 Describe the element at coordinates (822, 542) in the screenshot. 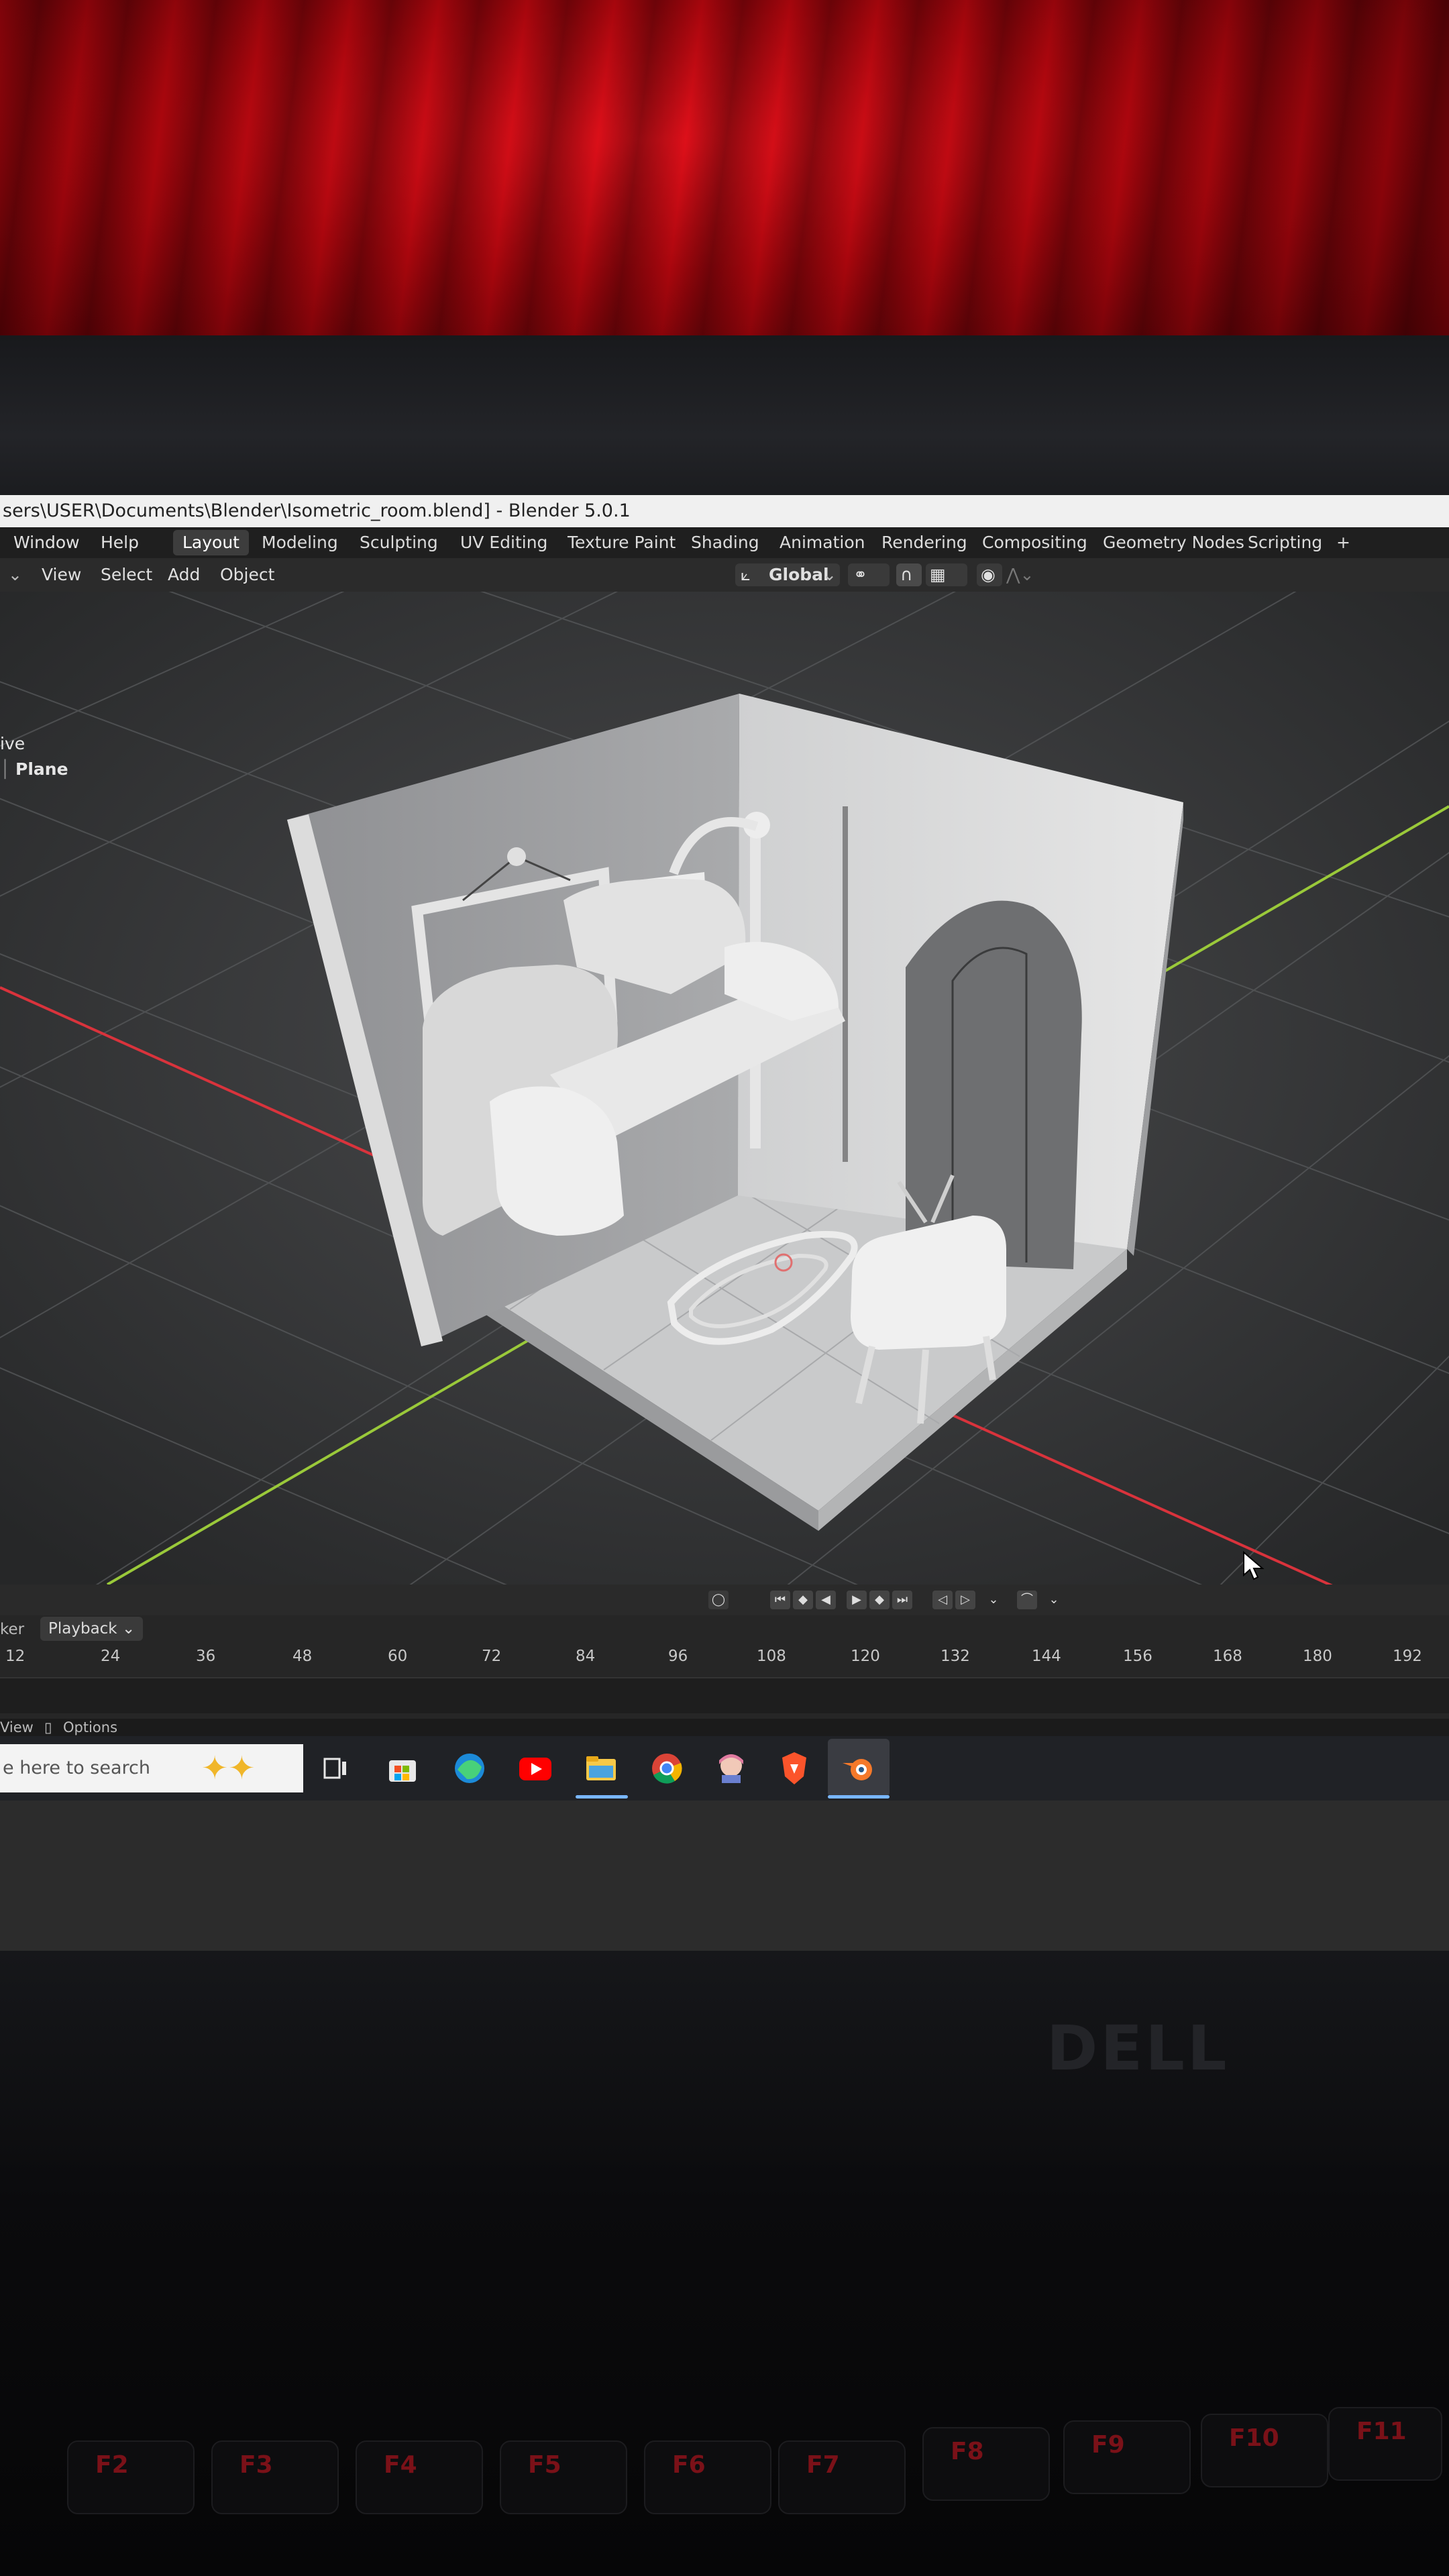

I see `tab-animation: Animation` at that location.